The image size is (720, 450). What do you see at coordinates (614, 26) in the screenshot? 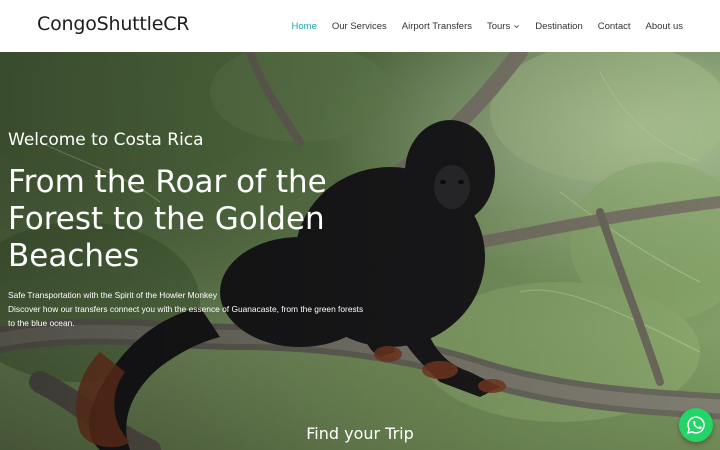
I see `nav-contact: Contact` at bounding box center [614, 26].